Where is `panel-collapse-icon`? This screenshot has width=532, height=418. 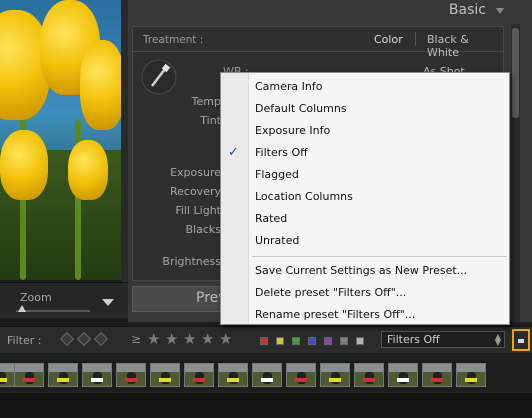 panel-collapse-icon is located at coordinates (500, 11).